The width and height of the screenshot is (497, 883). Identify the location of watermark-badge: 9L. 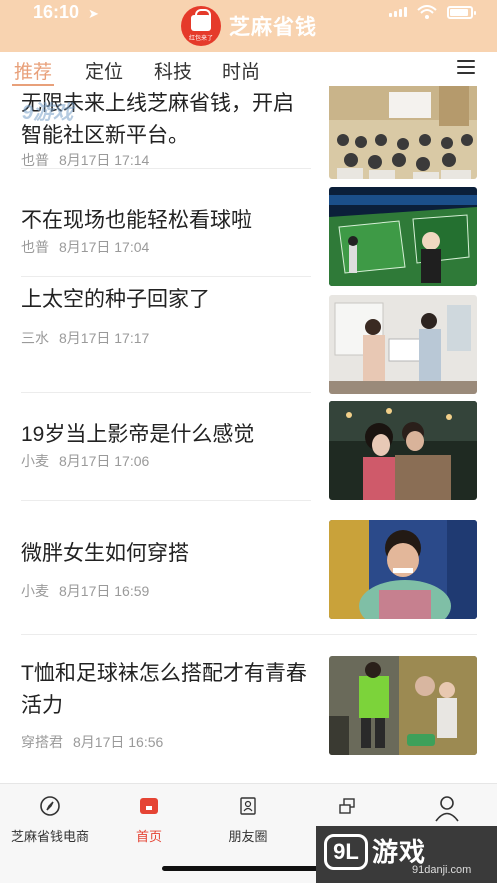
(346, 852).